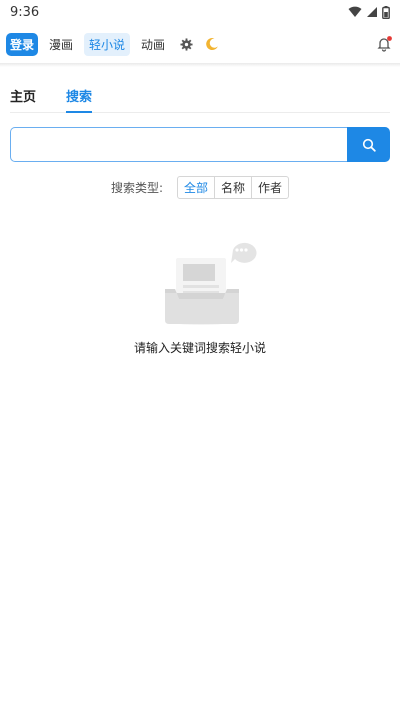 This screenshot has width=400, height=710. I want to click on search-type-row: 搜索类型: 全部 名称 作者, so click(200, 187).